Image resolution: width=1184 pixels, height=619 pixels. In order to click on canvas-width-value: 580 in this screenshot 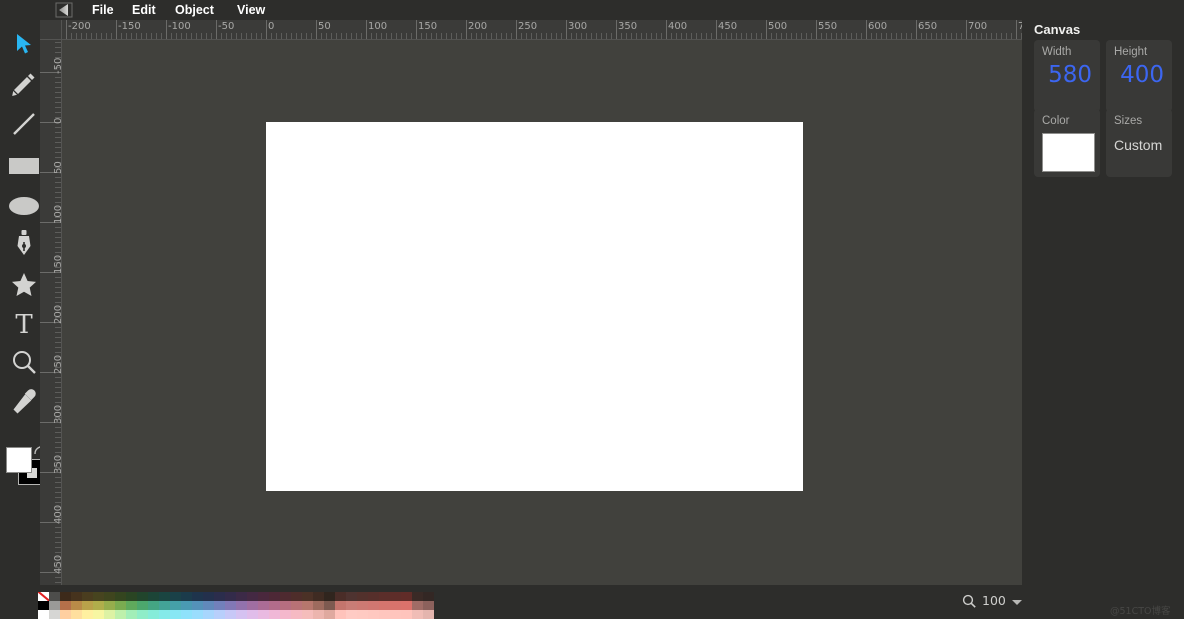, I will do `click(1063, 75)`.